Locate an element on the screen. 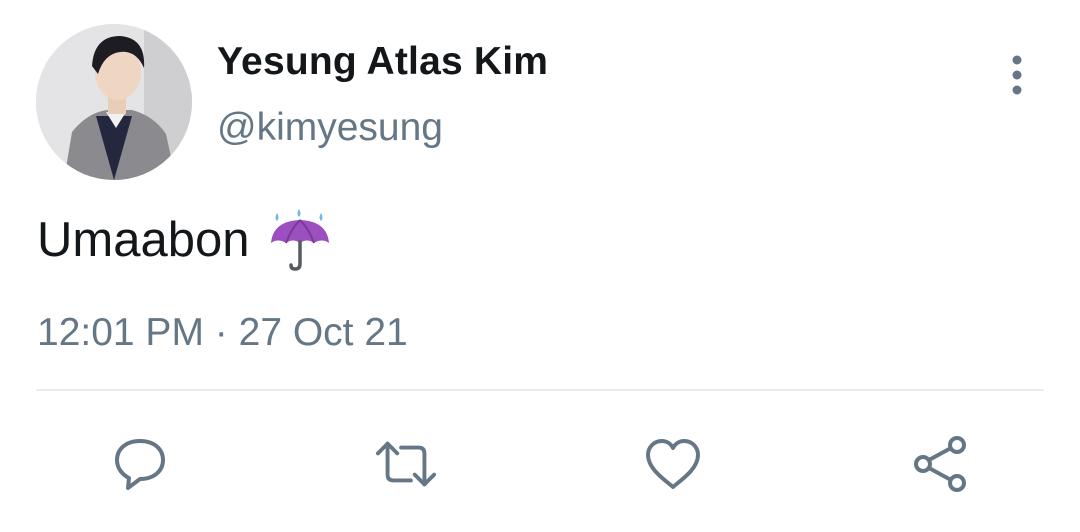 Image resolution: width=1080 pixels, height=532 pixels. like-icon is located at coordinates (673, 464).